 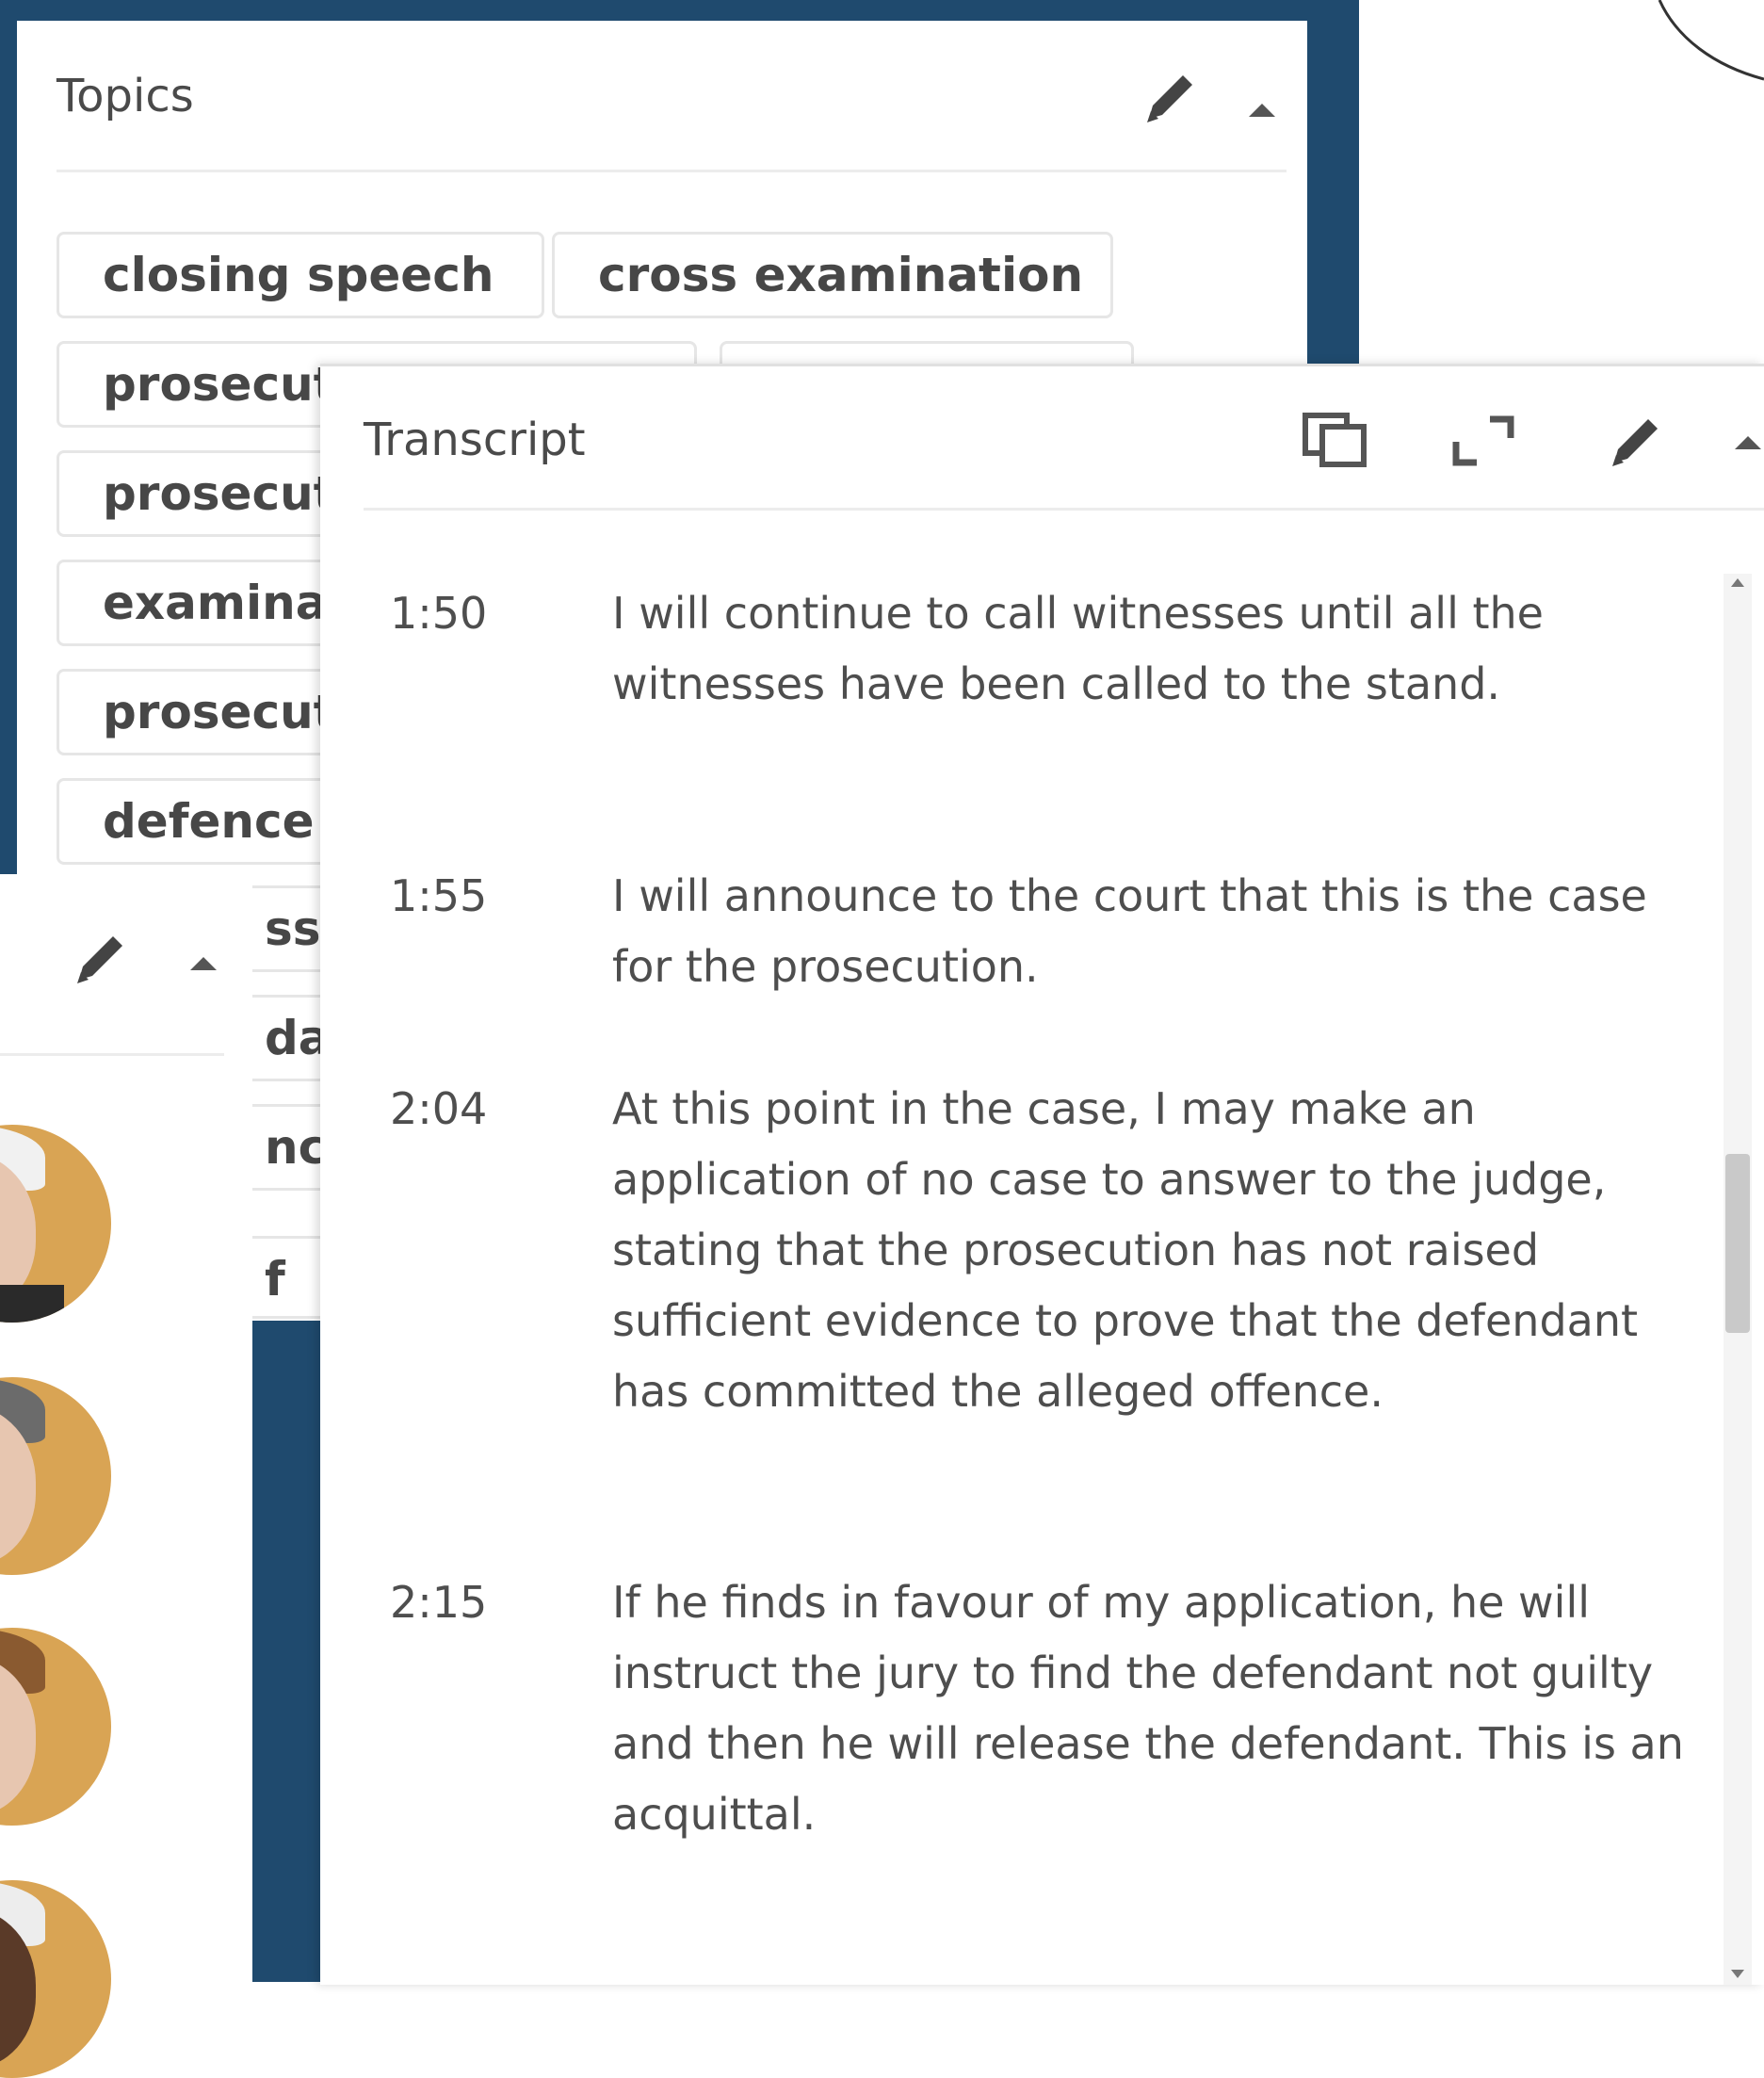 What do you see at coordinates (1337, 440) in the screenshot?
I see `copy-icon` at bounding box center [1337, 440].